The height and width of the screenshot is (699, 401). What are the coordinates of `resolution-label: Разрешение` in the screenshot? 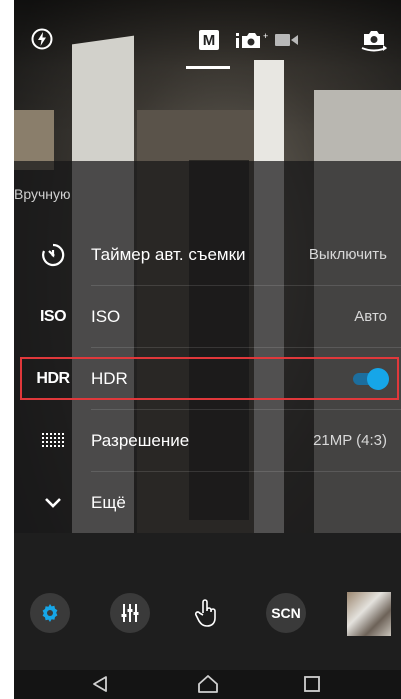 It's located at (140, 440).